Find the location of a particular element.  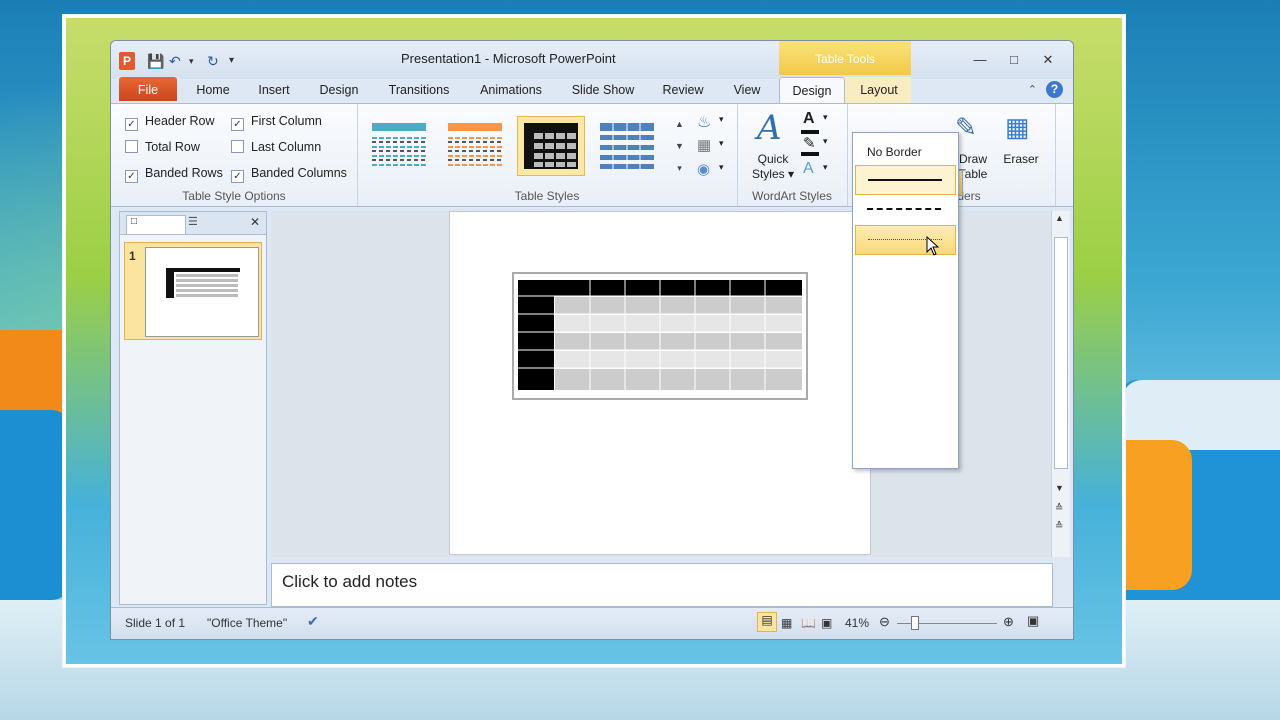

text-outline-dropdown-icon: ▾ is located at coordinates (825, 141).